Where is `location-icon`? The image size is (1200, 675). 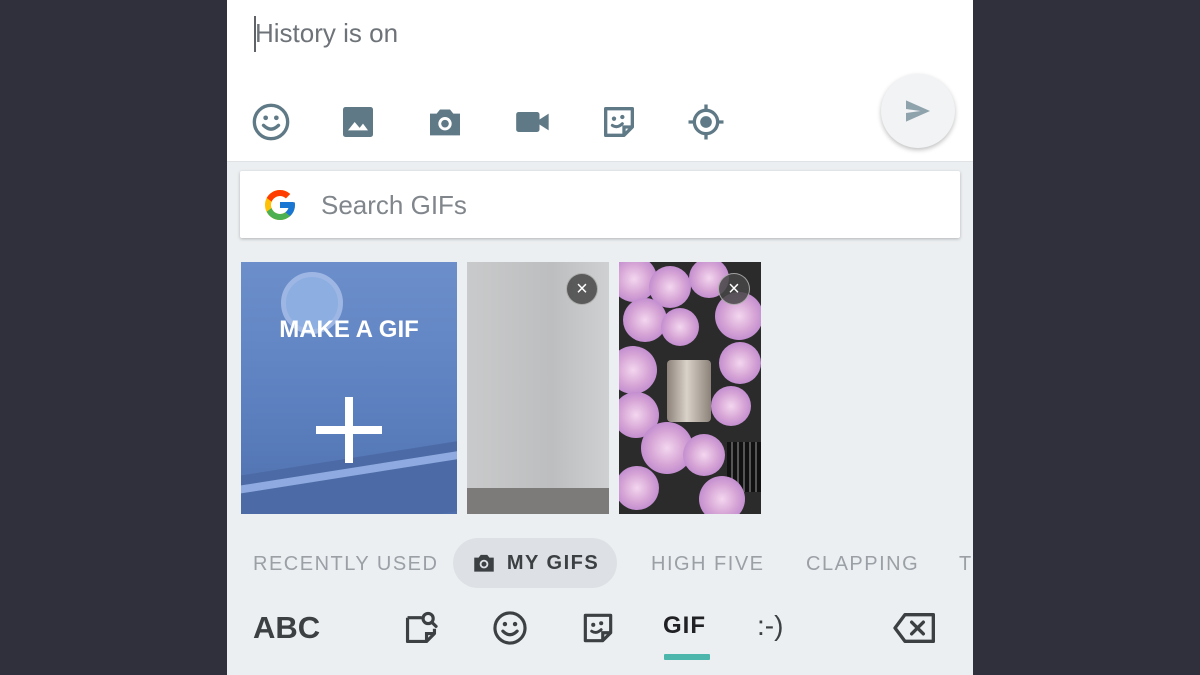 location-icon is located at coordinates (706, 122).